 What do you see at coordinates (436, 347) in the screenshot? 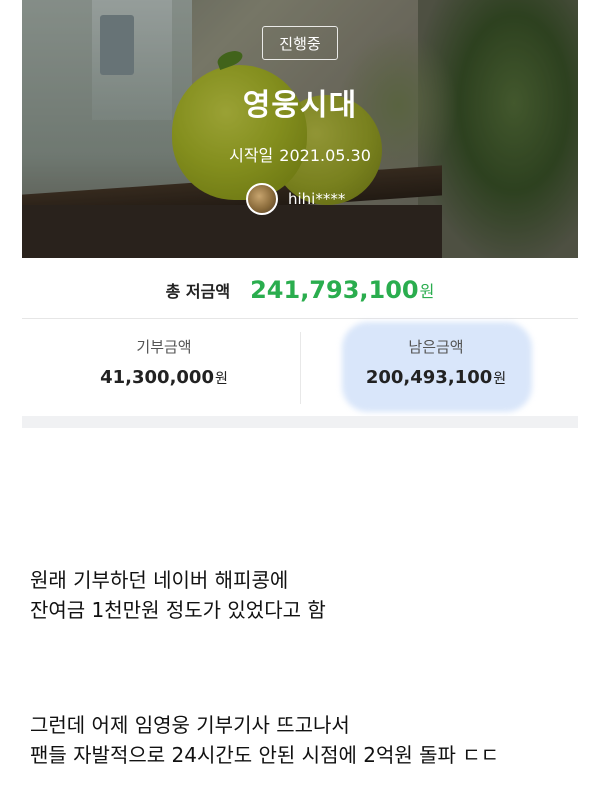
I see `remaining-amount-label: 남은금액` at bounding box center [436, 347].